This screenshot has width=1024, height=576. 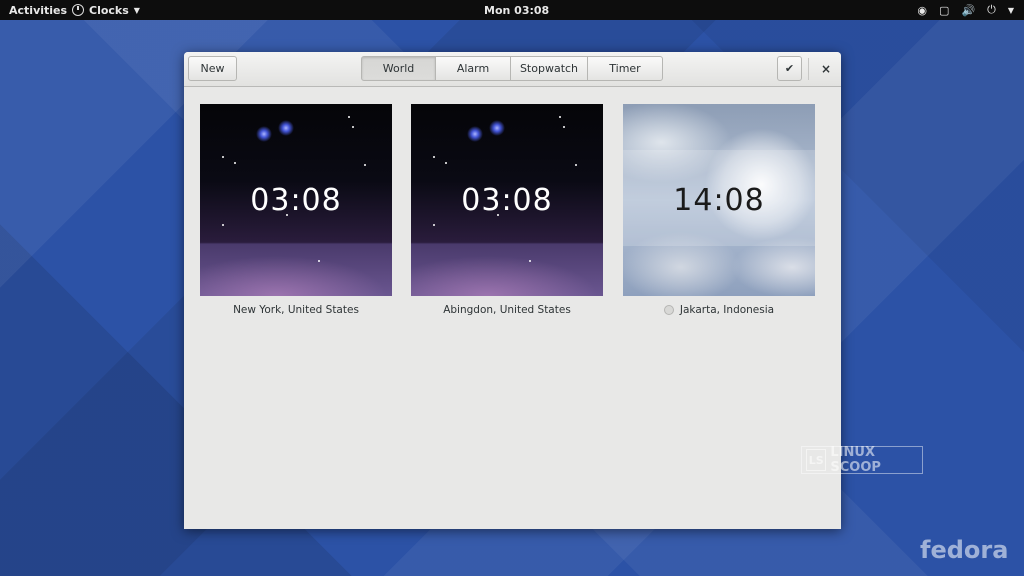 I want to click on close-button: ×, so click(x=826, y=68).